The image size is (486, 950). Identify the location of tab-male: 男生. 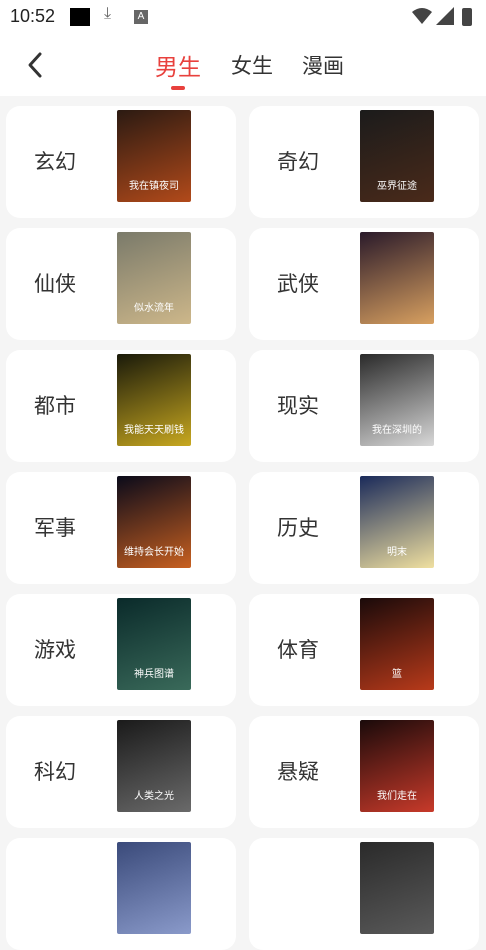
(178, 65).